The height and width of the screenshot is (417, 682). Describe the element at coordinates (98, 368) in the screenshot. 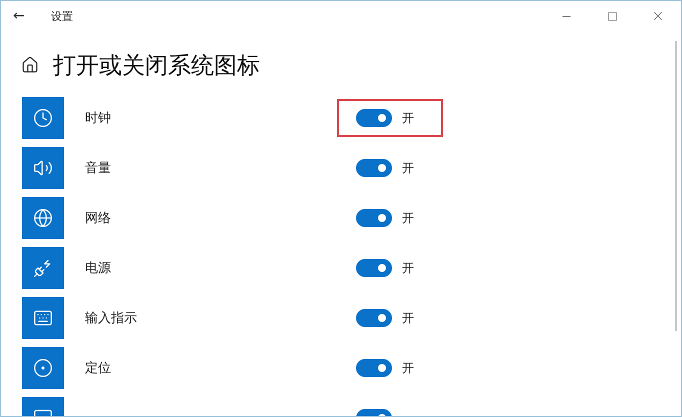

I see `setting-label: 定位` at that location.